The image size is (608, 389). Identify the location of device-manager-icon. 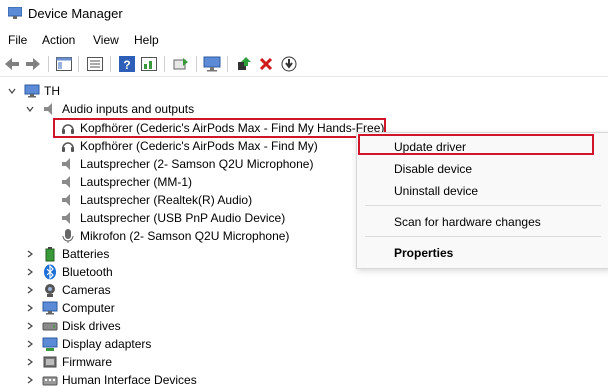
(15, 13).